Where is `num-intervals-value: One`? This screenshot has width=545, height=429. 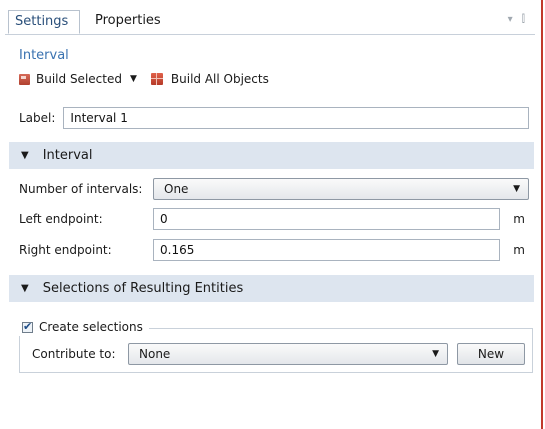
num-intervals-value: One is located at coordinates (176, 189).